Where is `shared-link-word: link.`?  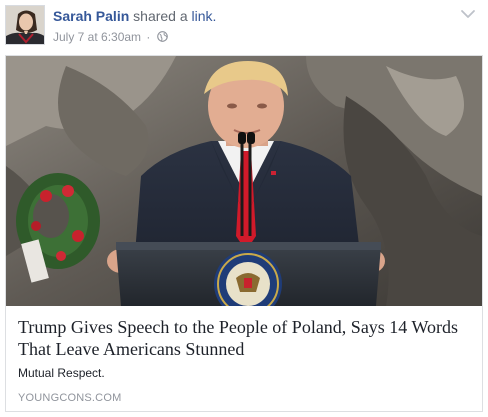
shared-link-word: link. is located at coordinates (204, 16).